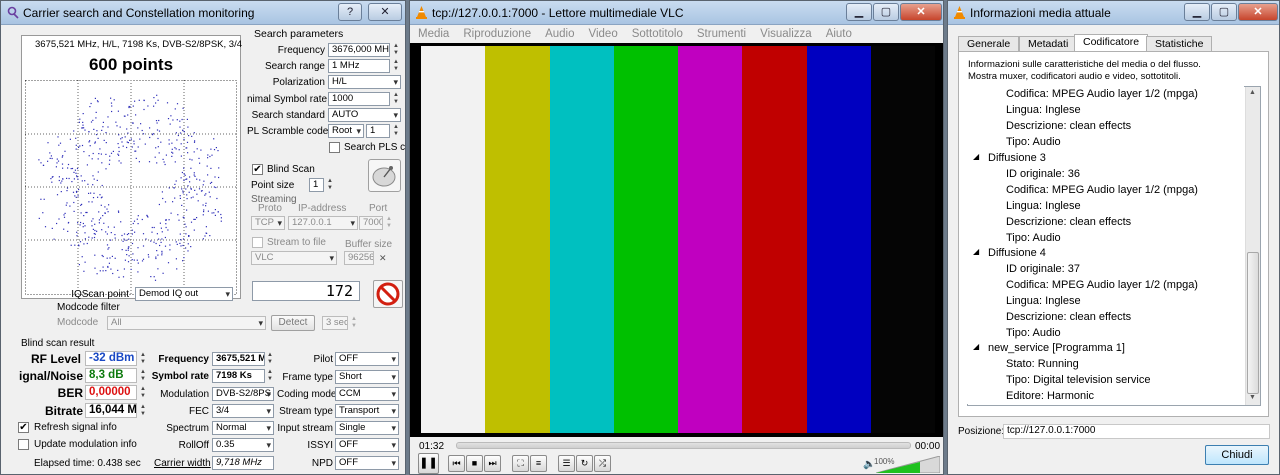  Describe the element at coordinates (367, 463) in the screenshot. I see `npd-select: OFF` at that location.